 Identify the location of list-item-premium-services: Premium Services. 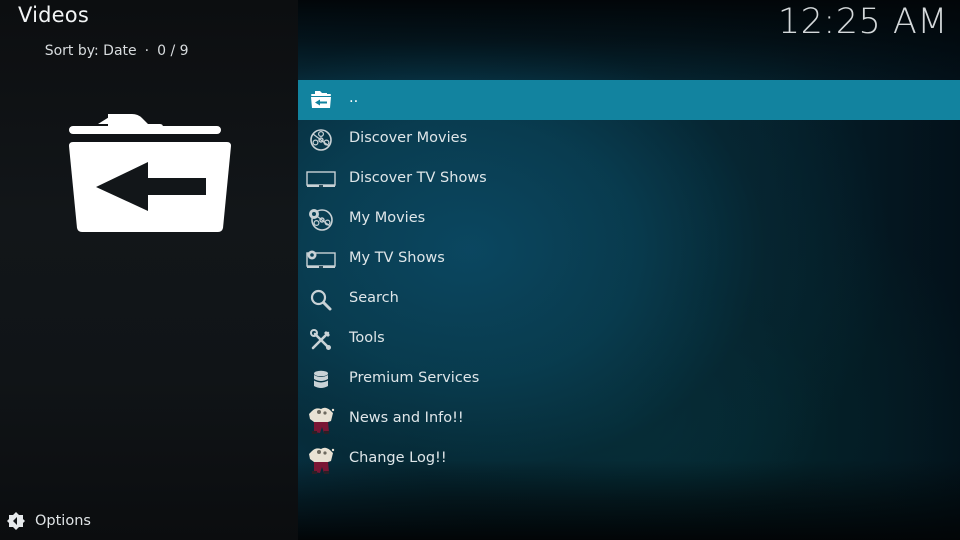
(629, 380).